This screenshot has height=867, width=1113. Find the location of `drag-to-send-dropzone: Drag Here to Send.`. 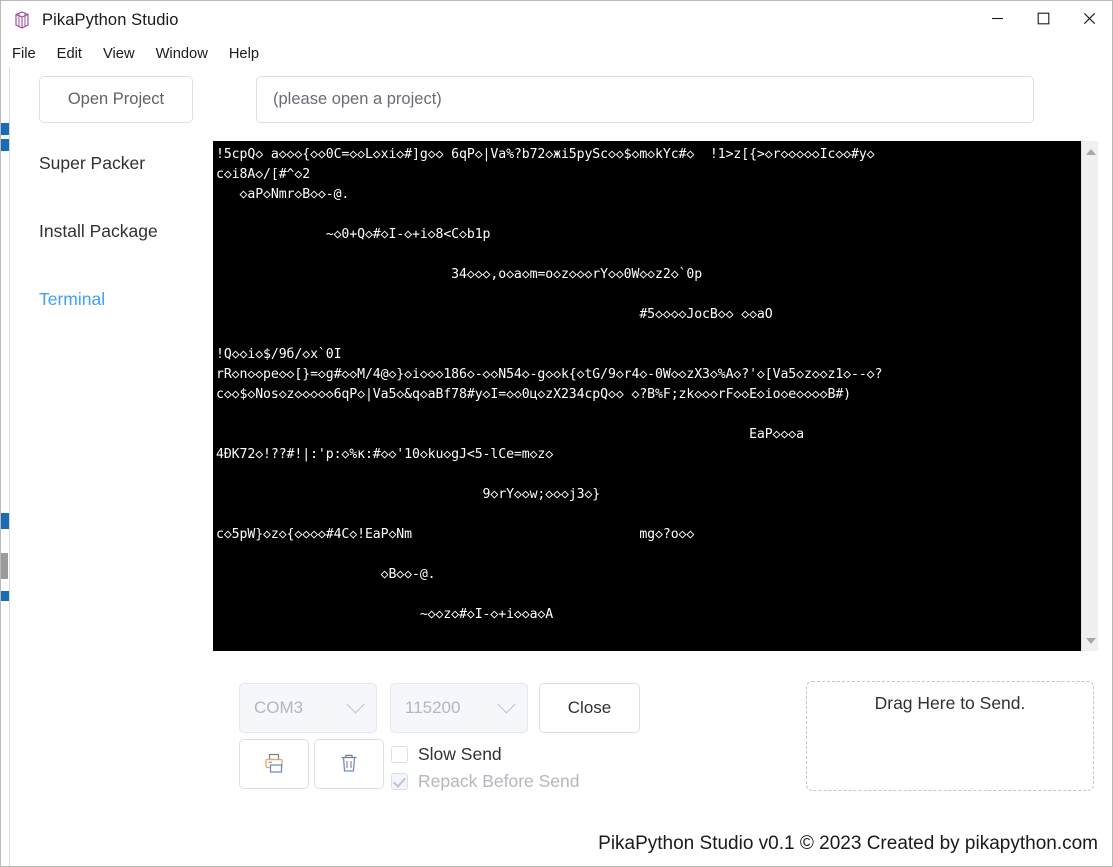

drag-to-send-dropzone: Drag Here to Send. is located at coordinates (950, 736).